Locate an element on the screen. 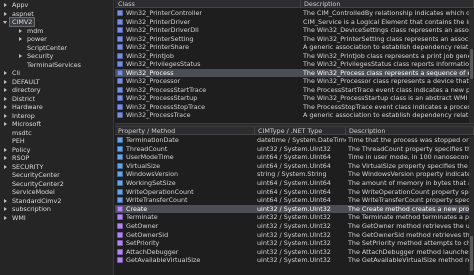 This screenshot has width=474, height=275. tree-item-interop: Interop is located at coordinates (20, 116).